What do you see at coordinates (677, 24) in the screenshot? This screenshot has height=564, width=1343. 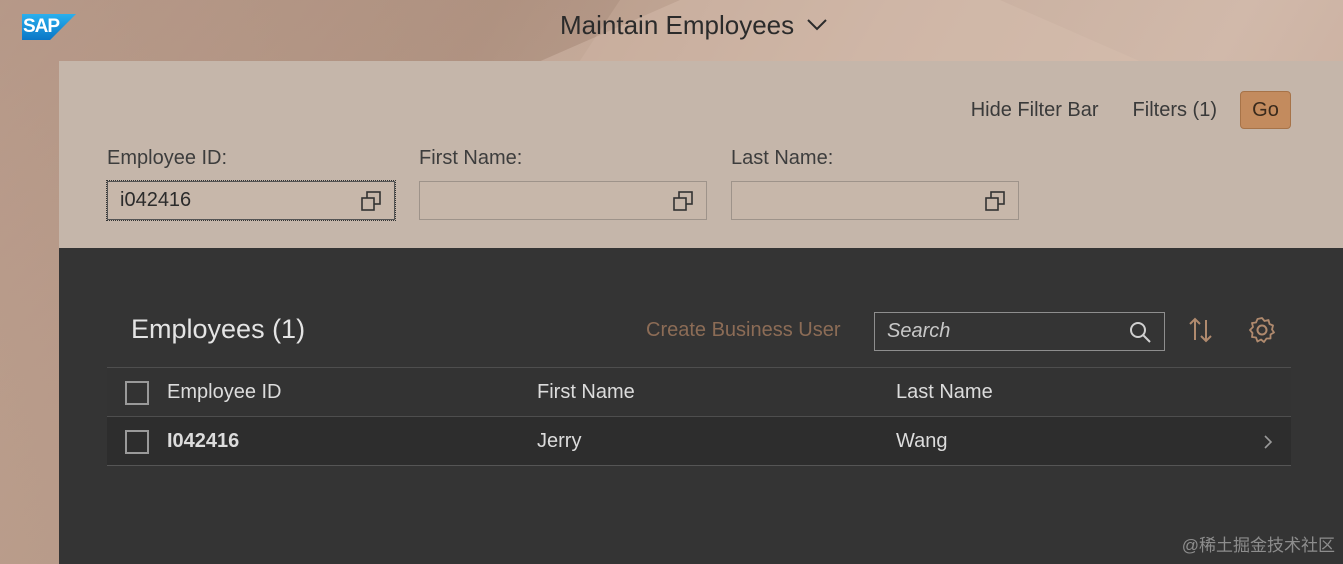 I see `page-title: Maintain Employees` at bounding box center [677, 24].